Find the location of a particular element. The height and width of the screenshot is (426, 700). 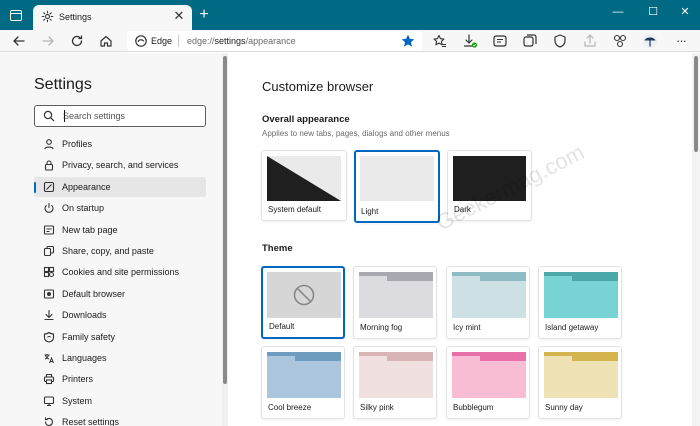

more-options-icon: ··· is located at coordinates (681, 41).